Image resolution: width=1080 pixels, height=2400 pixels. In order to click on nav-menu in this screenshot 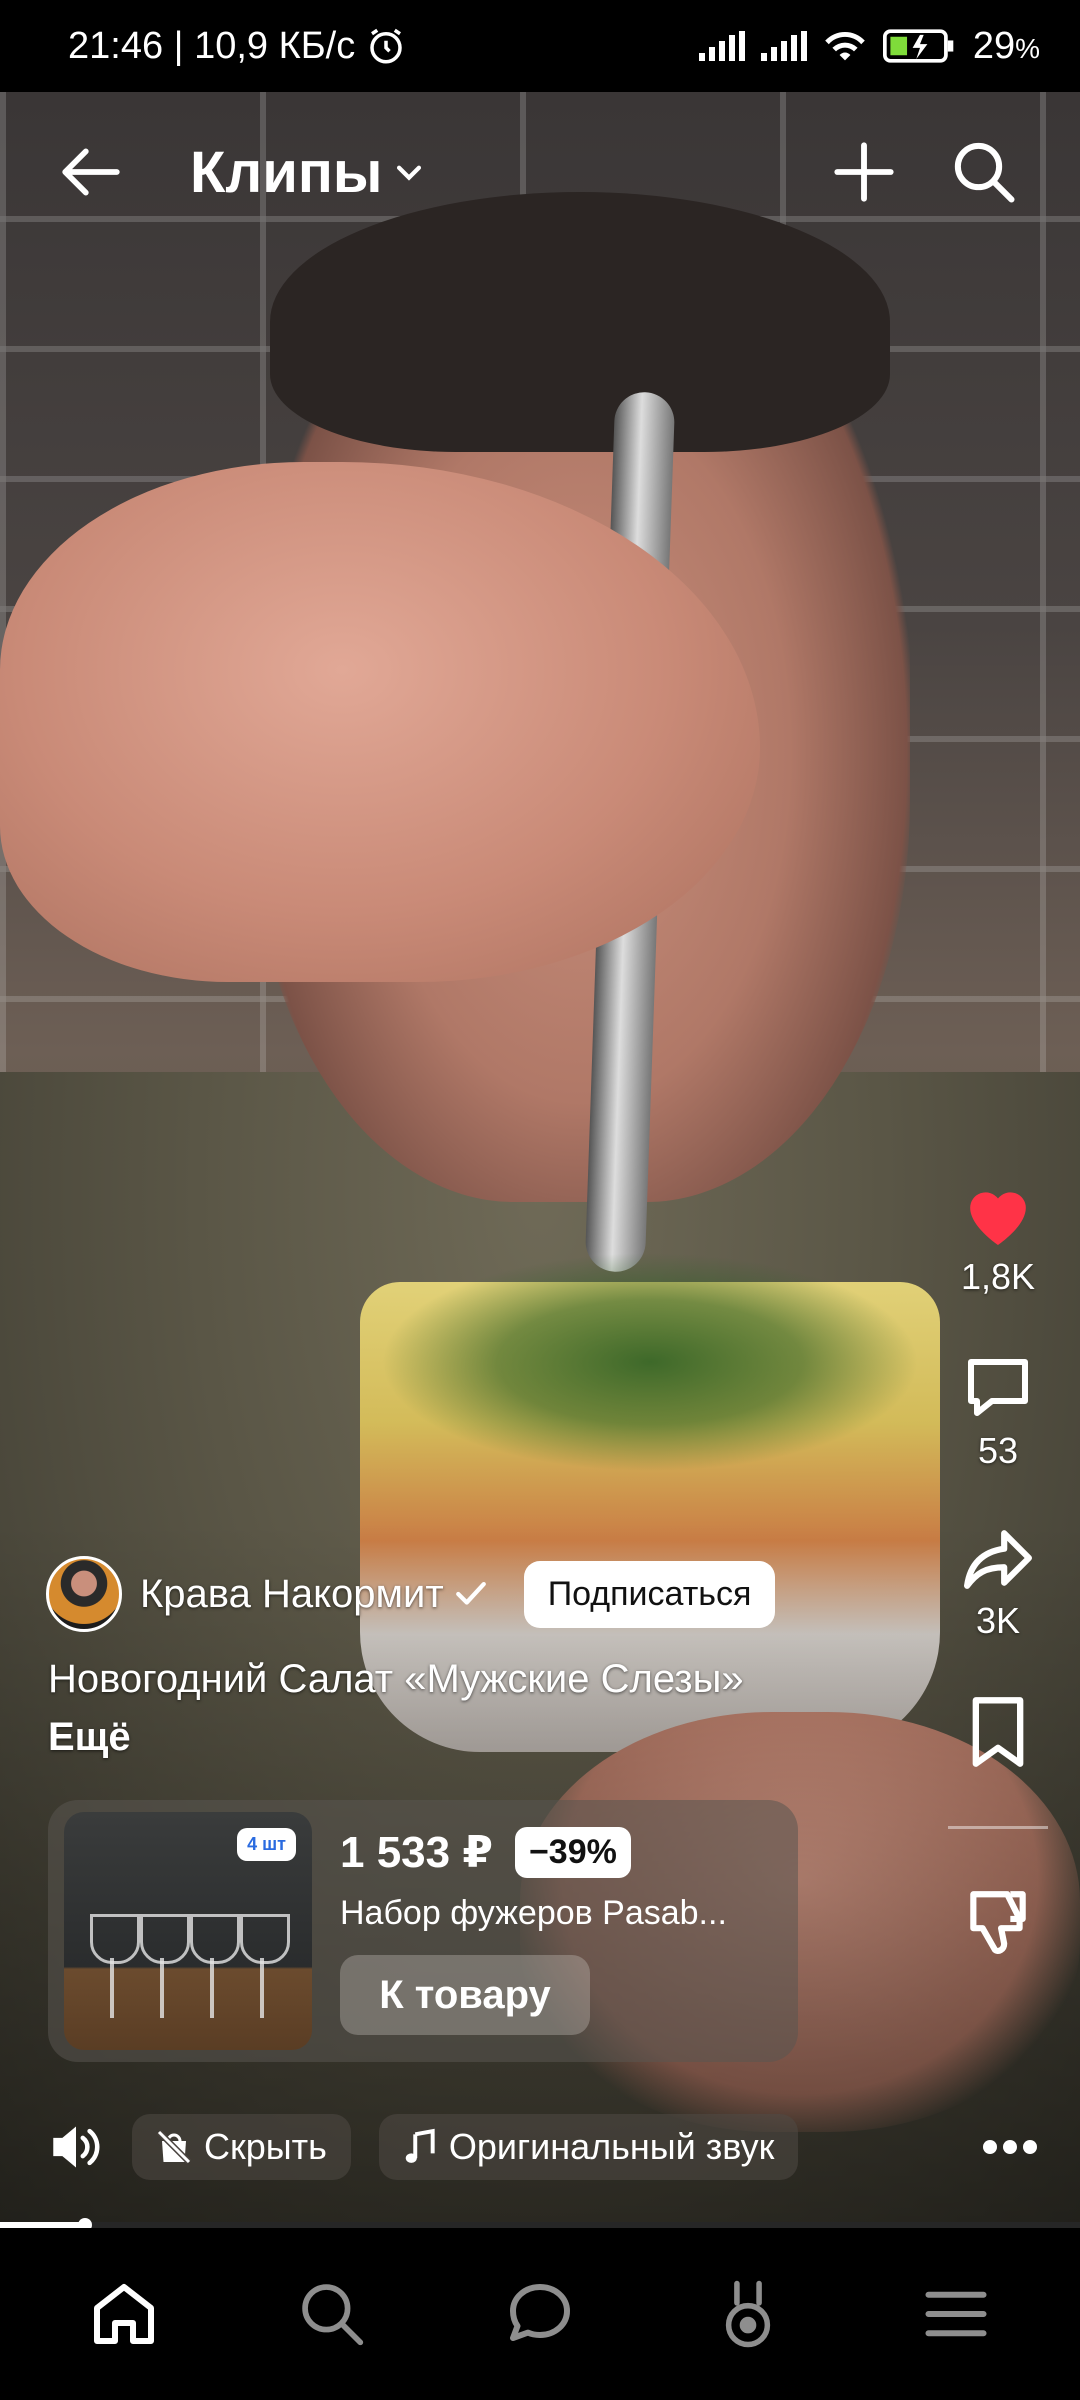, I will do `click(956, 2314)`.